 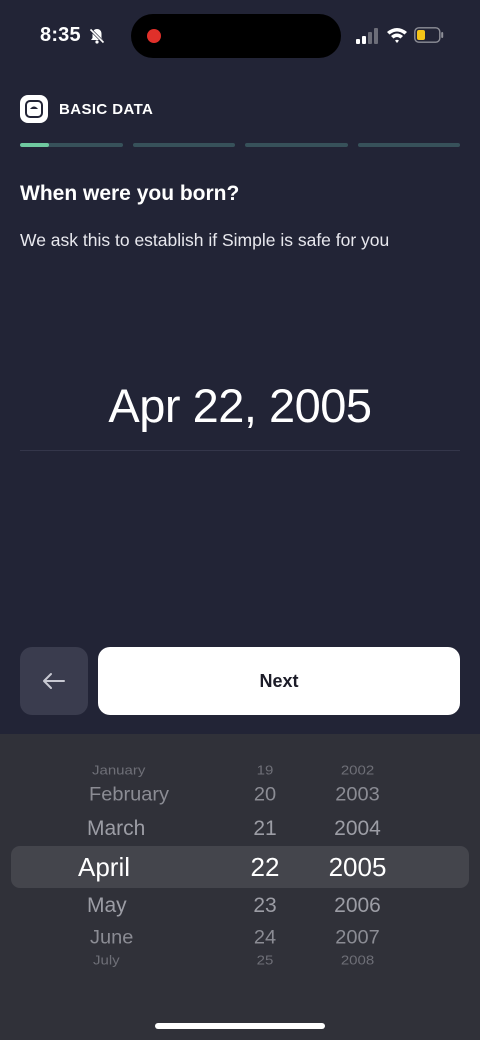 What do you see at coordinates (97, 36) in the screenshot?
I see `bell-muted-icon` at bounding box center [97, 36].